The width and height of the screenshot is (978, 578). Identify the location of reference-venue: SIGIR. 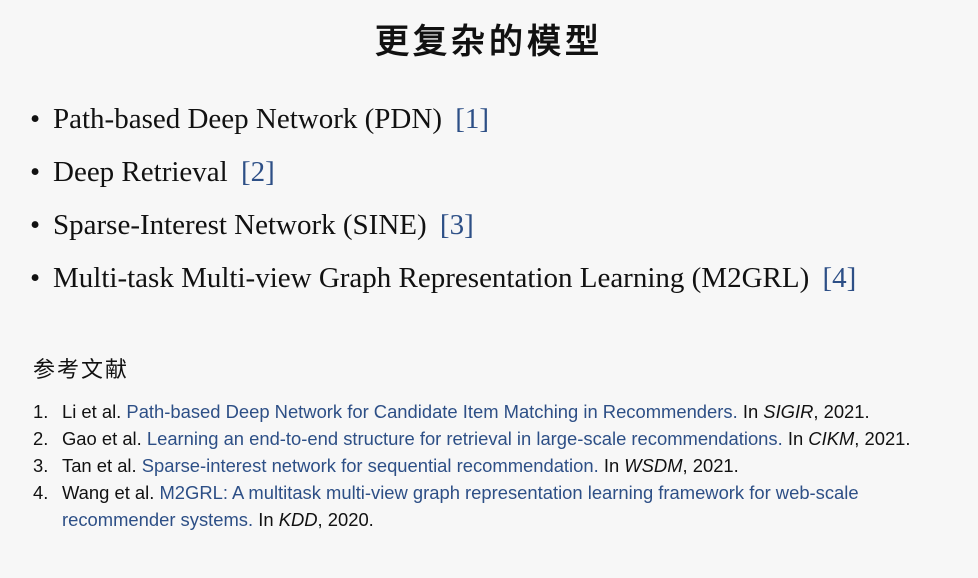
(788, 411).